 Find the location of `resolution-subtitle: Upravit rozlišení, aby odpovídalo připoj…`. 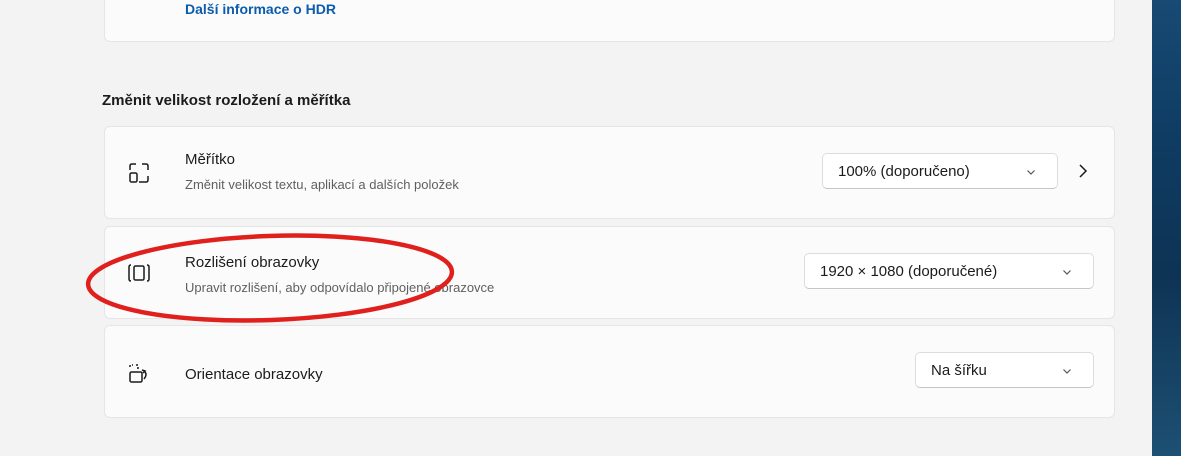

resolution-subtitle: Upravit rozlišení, aby odpovídalo připoj… is located at coordinates (340, 287).